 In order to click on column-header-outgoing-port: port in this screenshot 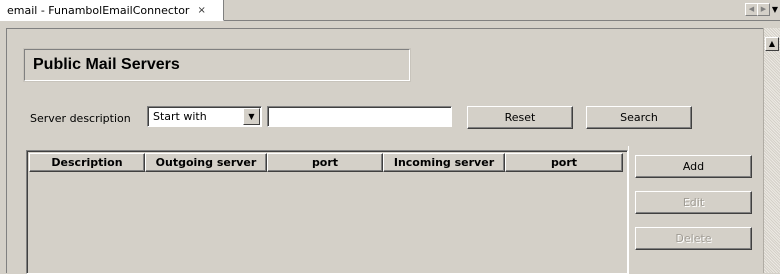, I will do `click(325, 162)`.